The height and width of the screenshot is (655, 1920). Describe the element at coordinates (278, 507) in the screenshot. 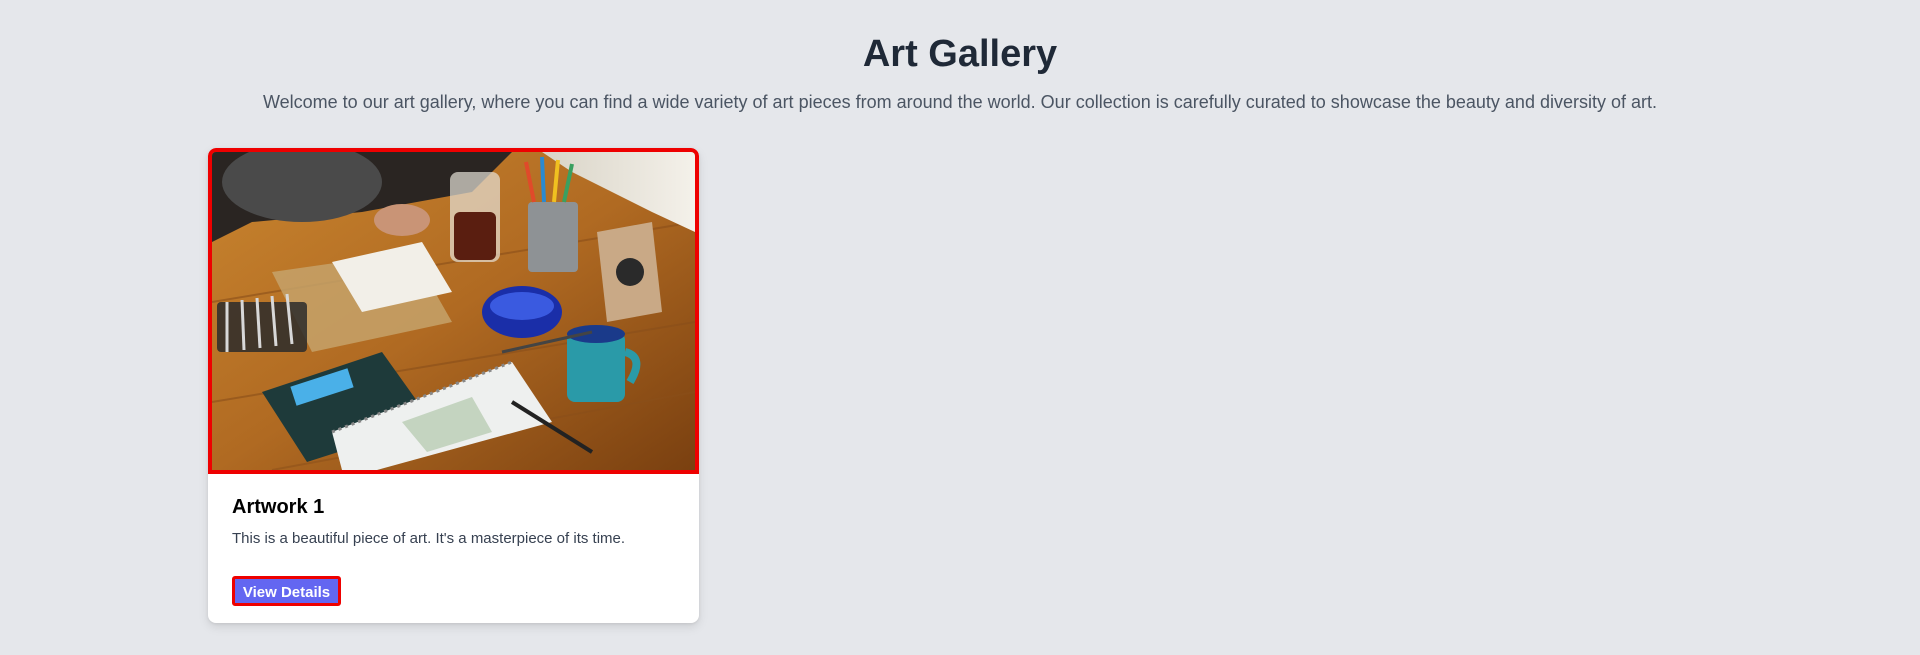

I see `artwork-title: Artwork 1` at that location.